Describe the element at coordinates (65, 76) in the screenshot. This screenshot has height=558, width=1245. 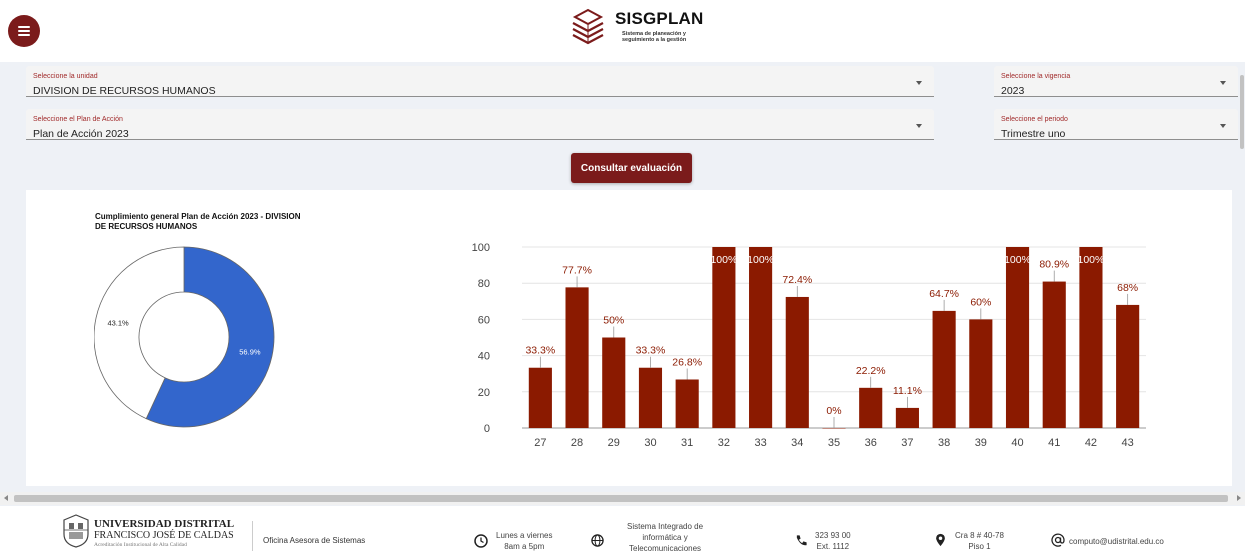
I see `unidad-label: Seleccione la unidad` at that location.